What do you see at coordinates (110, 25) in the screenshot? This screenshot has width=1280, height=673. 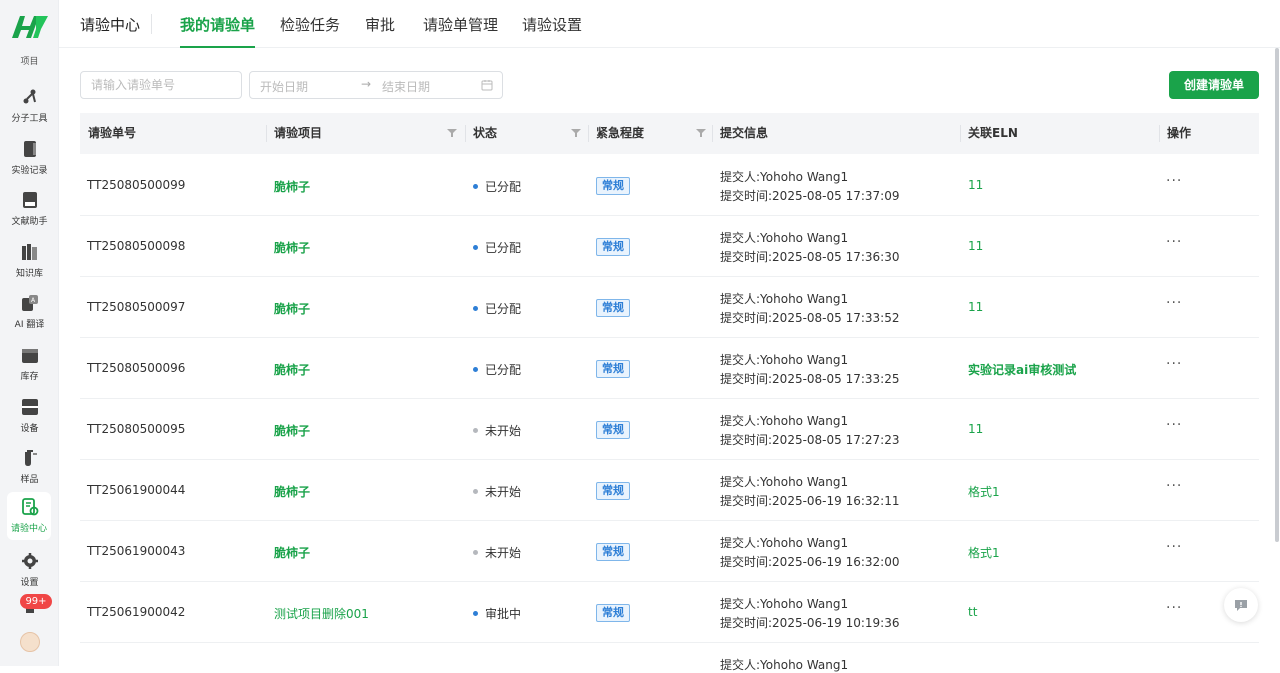 I see `section-title: 请验中心` at bounding box center [110, 25].